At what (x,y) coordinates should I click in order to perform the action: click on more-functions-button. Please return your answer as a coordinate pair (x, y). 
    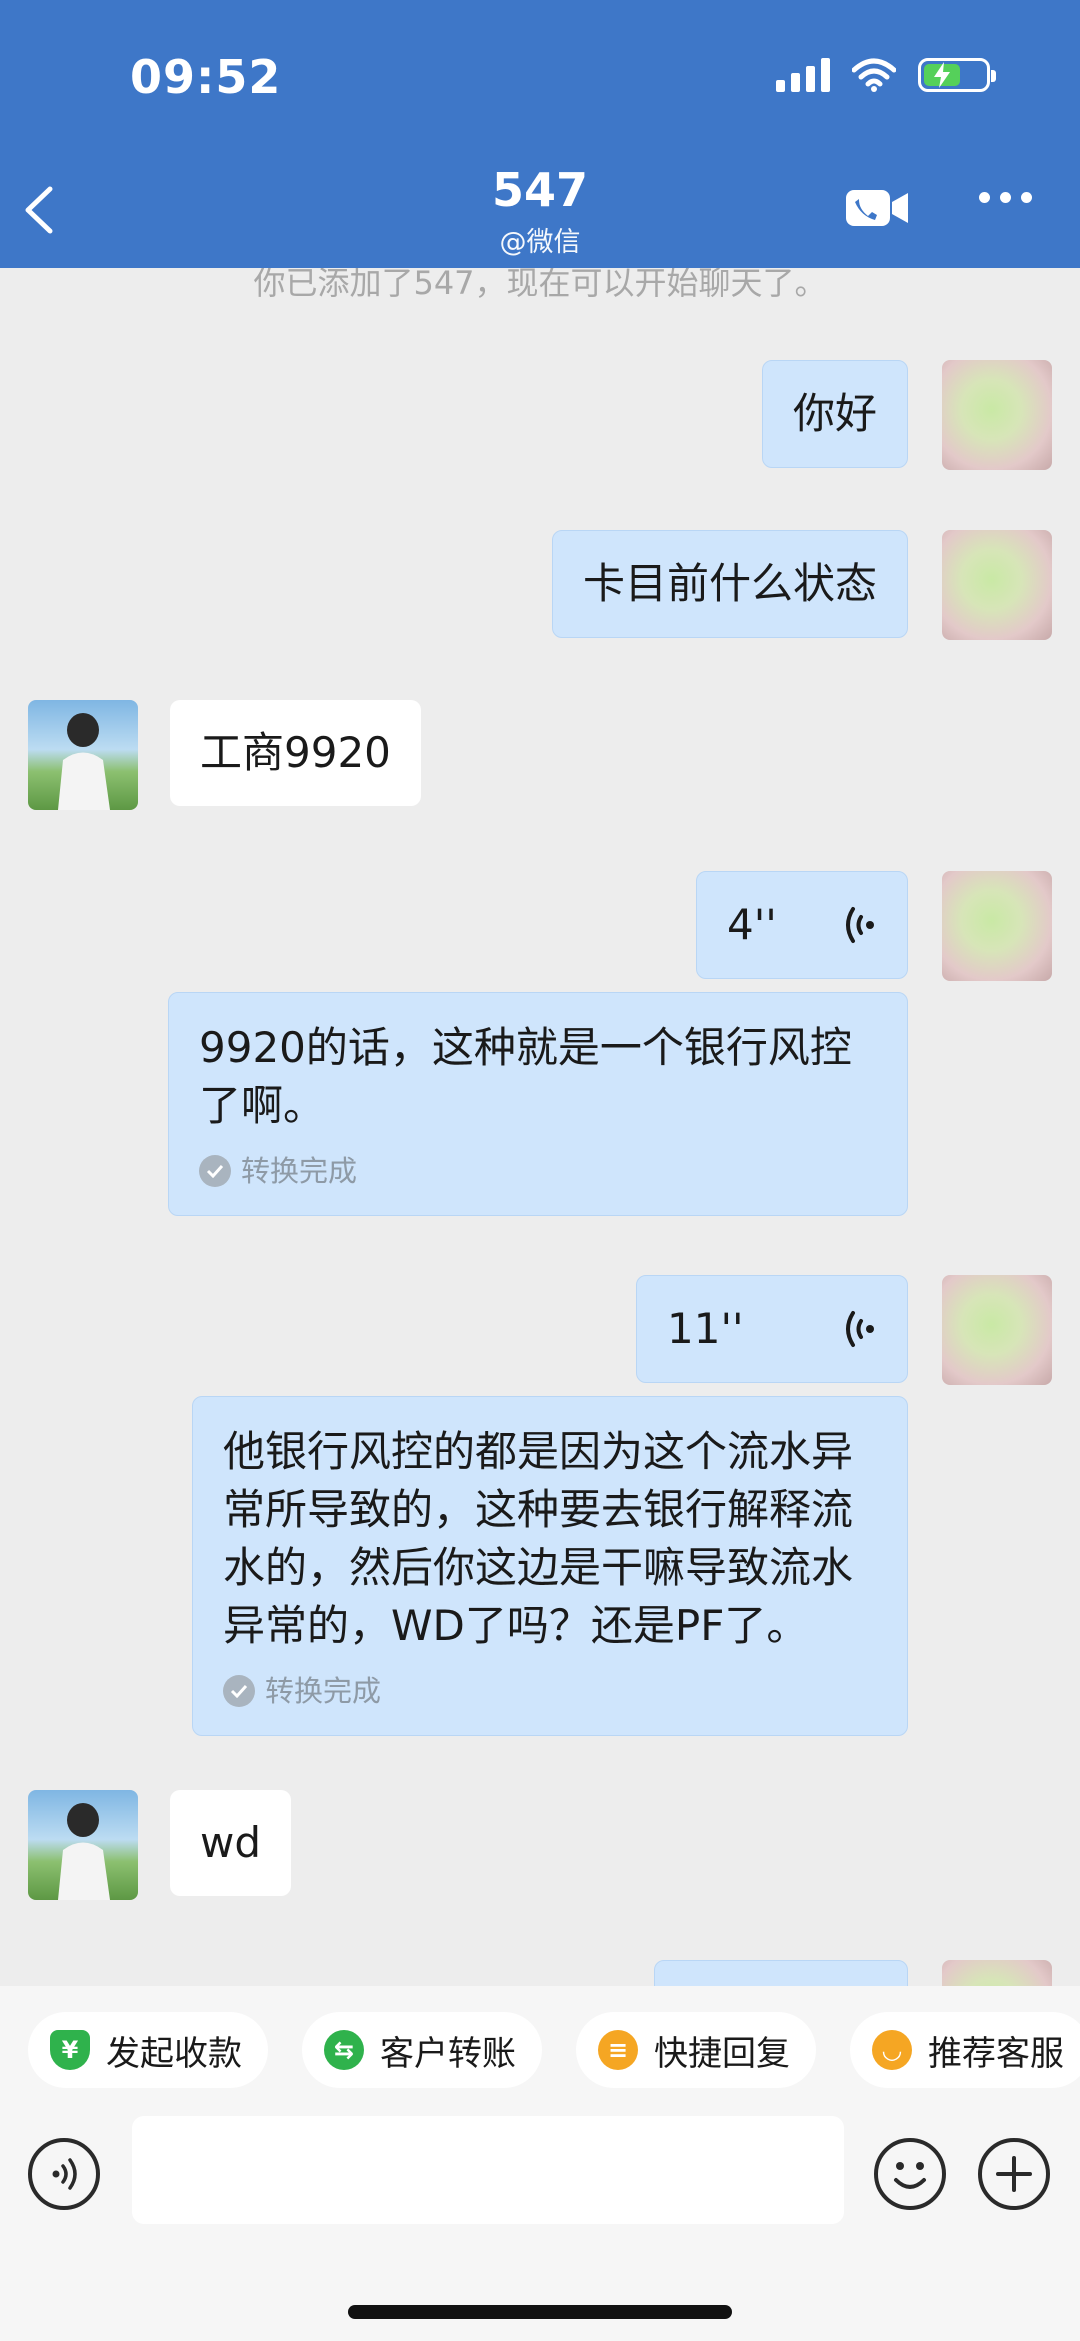
    Looking at the image, I should click on (1014, 2174).